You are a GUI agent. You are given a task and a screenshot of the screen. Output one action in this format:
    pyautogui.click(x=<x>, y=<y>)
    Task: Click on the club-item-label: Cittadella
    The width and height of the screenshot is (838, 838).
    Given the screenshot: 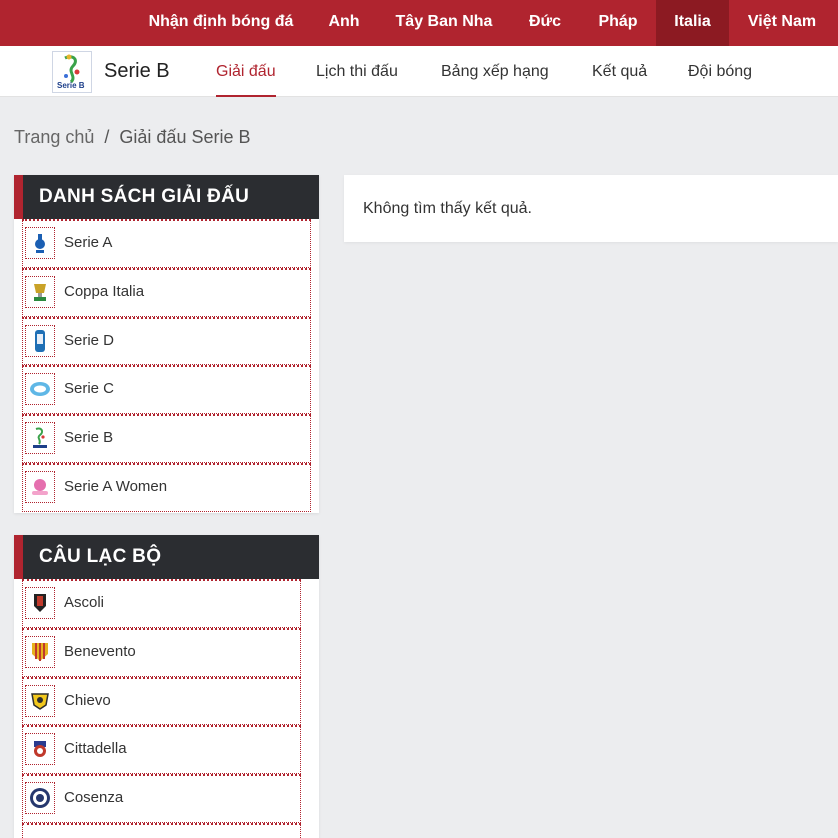 What is the action you would take?
    pyautogui.click(x=95, y=749)
    